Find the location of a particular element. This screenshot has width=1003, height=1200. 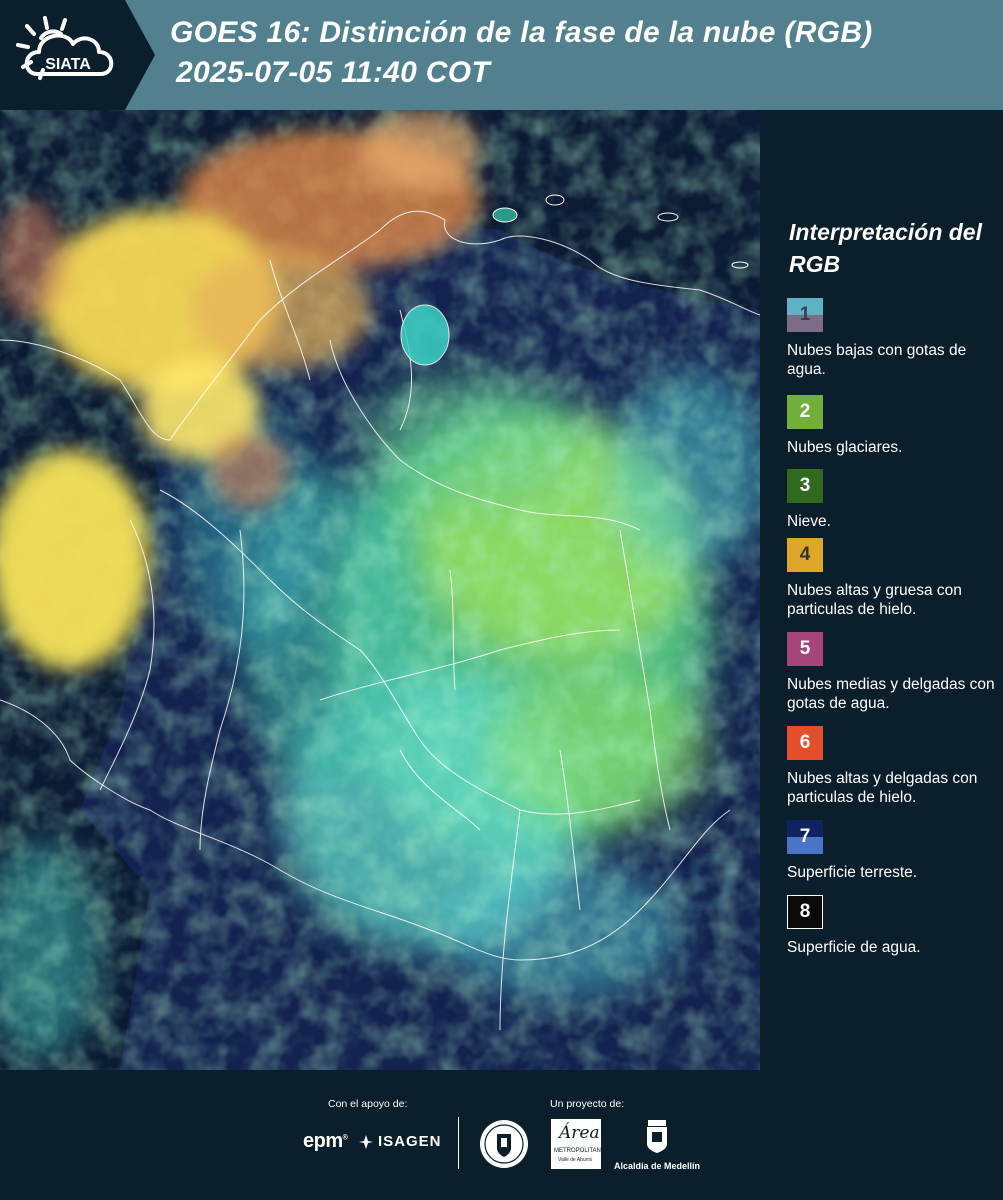

legend-number: 8 is located at coordinates (805, 911).